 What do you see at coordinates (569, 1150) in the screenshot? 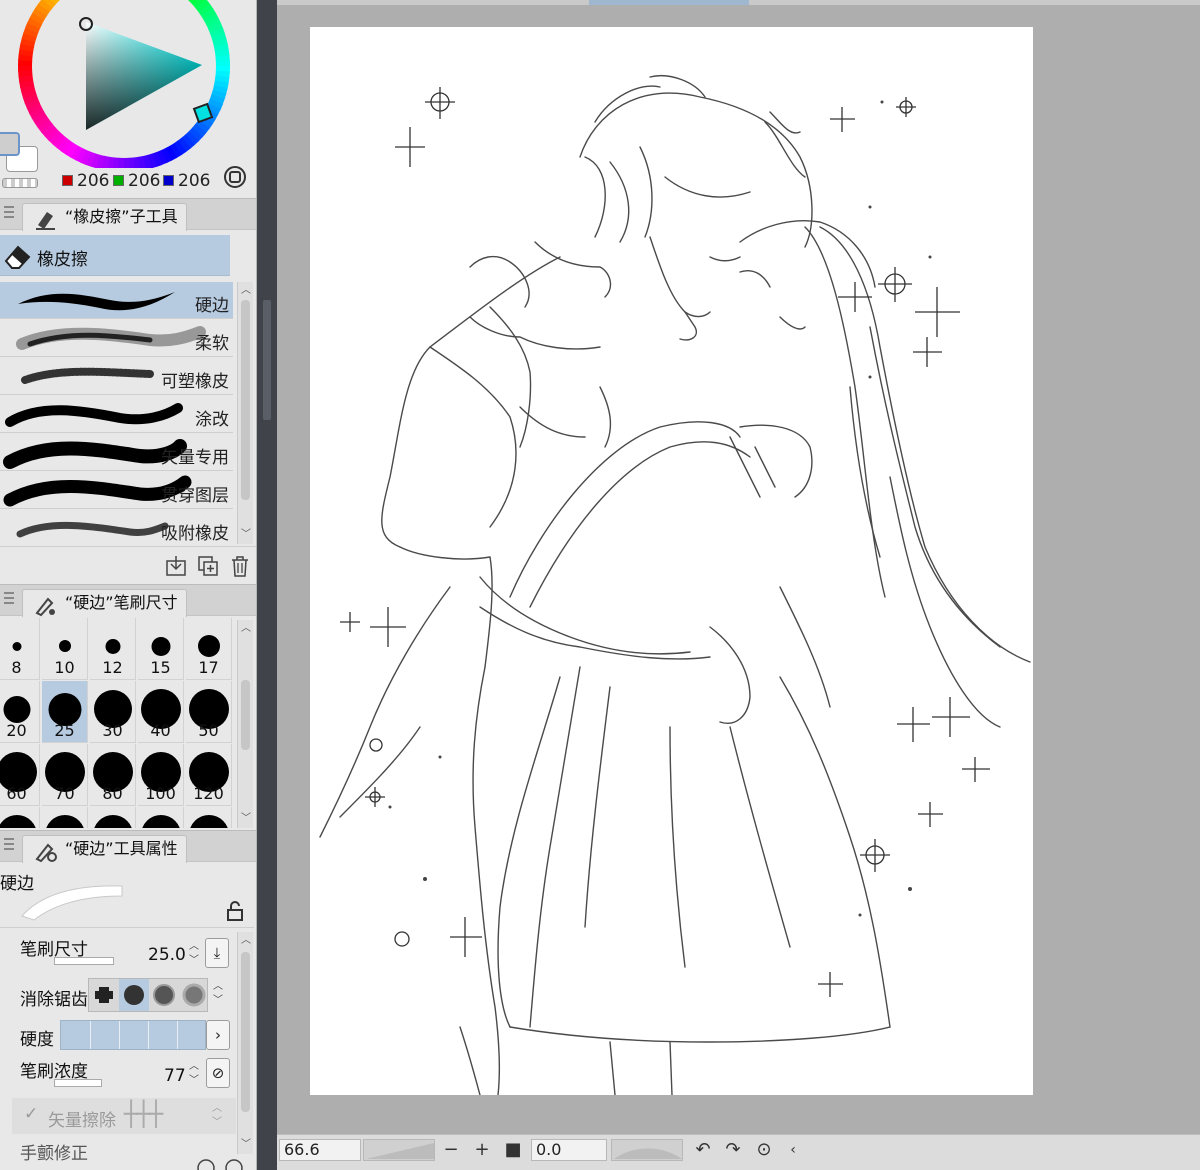
I see `rotation-field: 0.0` at bounding box center [569, 1150].